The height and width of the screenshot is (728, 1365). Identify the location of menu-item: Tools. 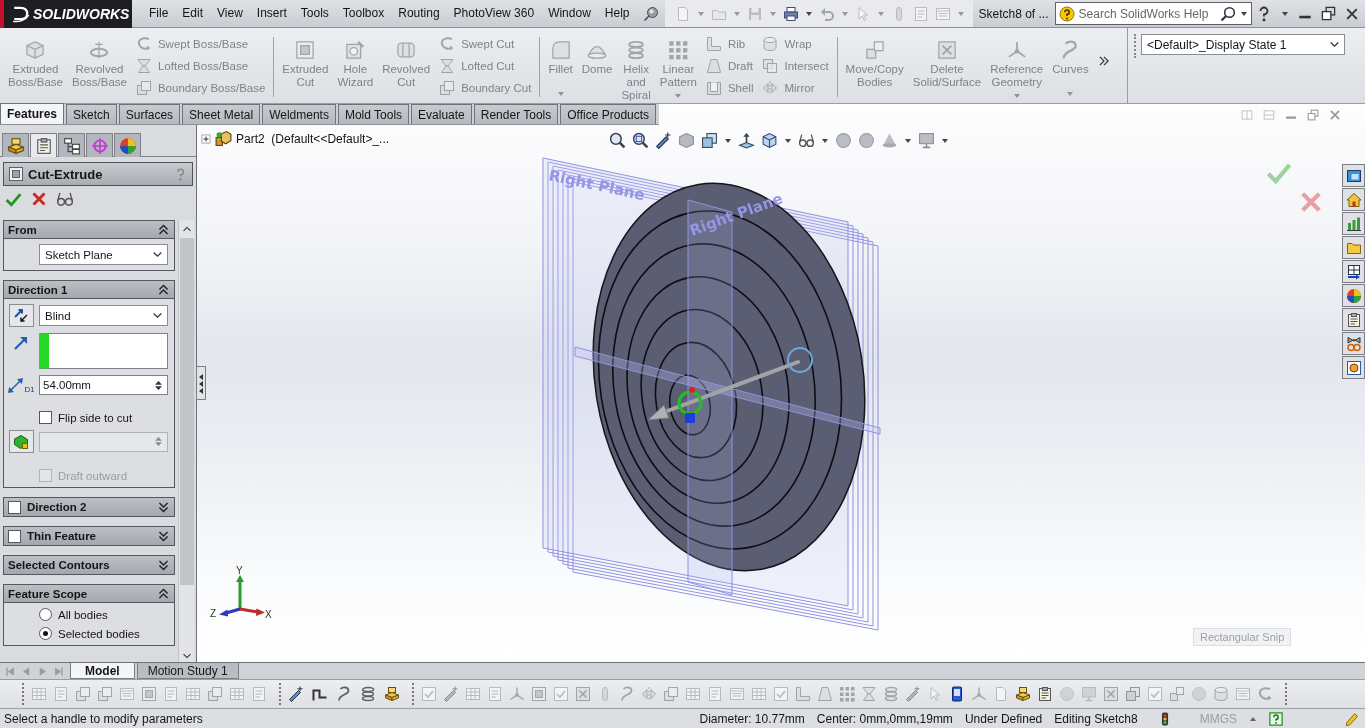
(314, 13).